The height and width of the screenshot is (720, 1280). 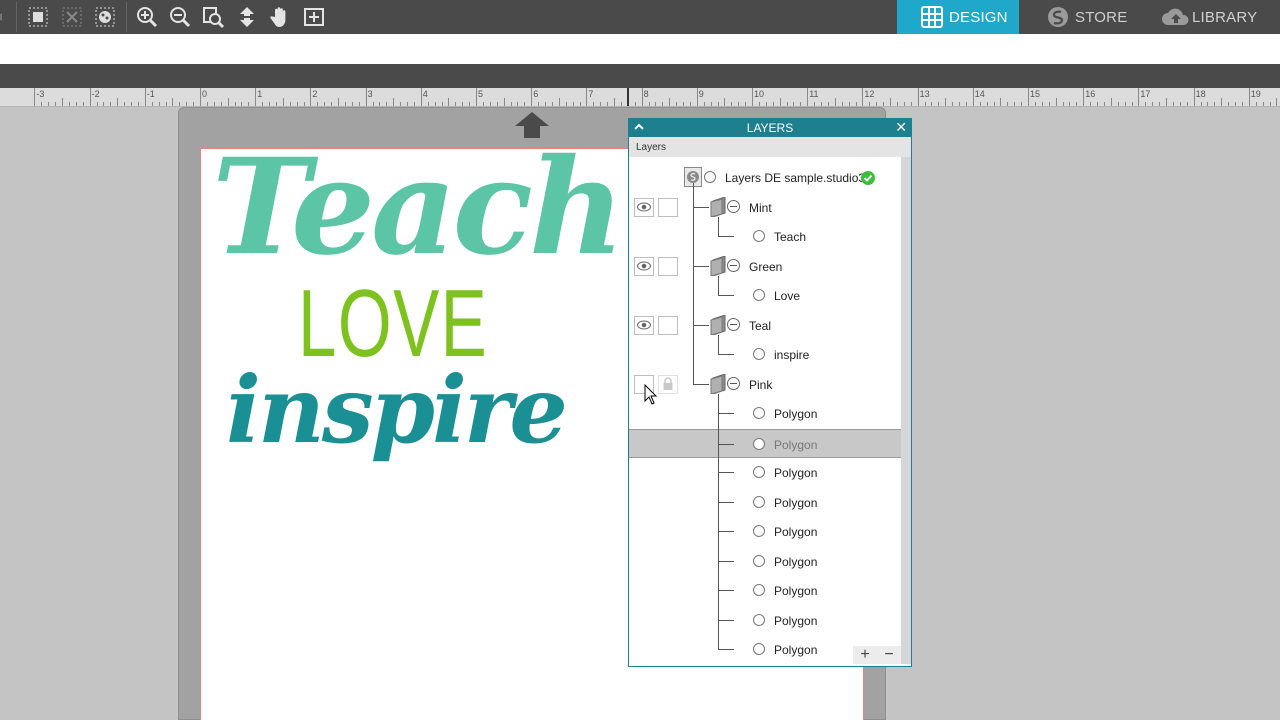 I want to click on mouse-cursor-icon, so click(x=651, y=397).